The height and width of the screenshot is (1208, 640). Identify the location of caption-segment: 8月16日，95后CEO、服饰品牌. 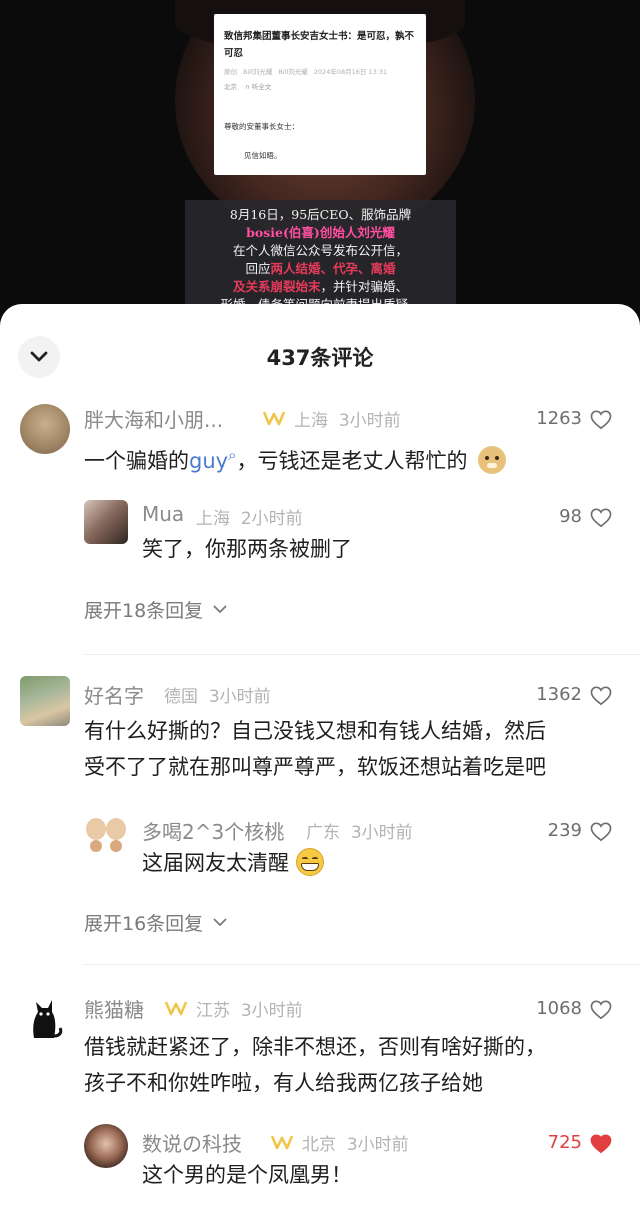
(320, 214).